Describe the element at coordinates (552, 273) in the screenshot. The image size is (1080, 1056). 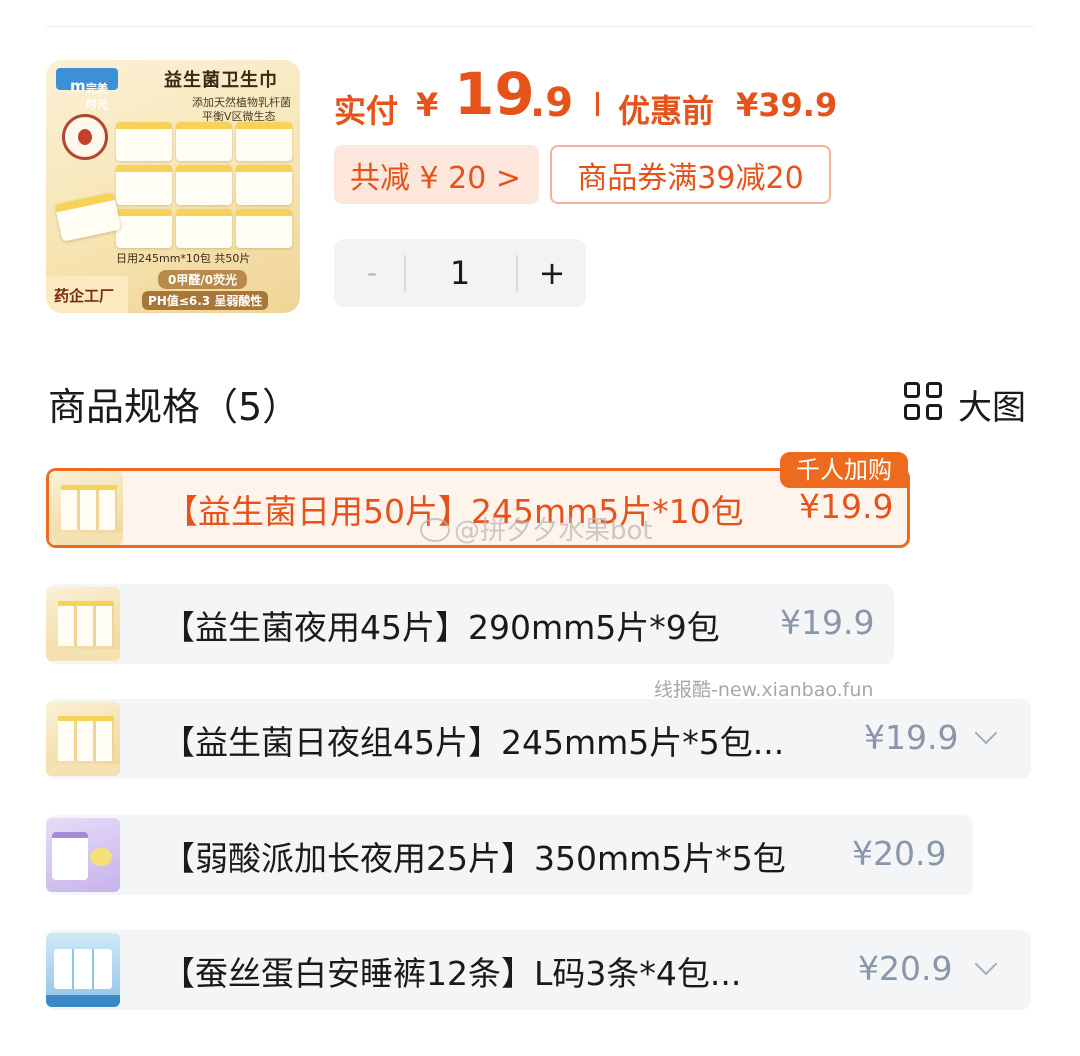
I see `increase-button: +` at that location.